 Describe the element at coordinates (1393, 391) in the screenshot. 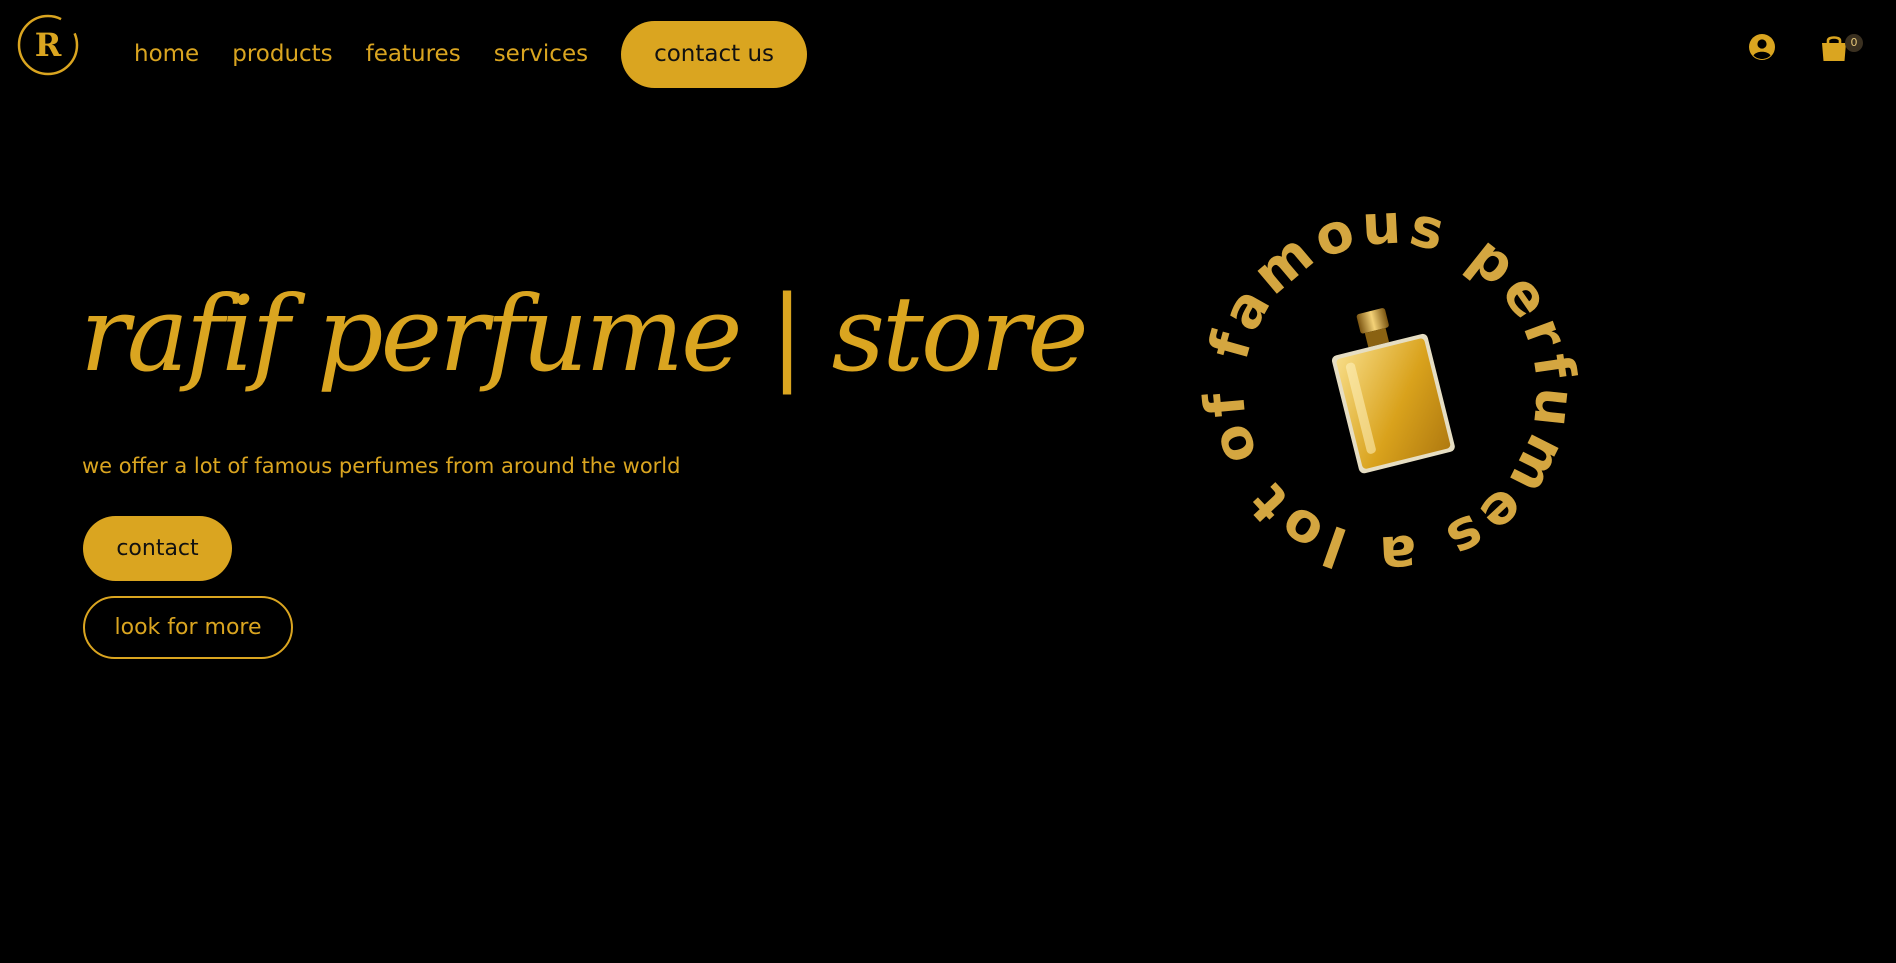

I see `perfume-bottle-image` at that location.